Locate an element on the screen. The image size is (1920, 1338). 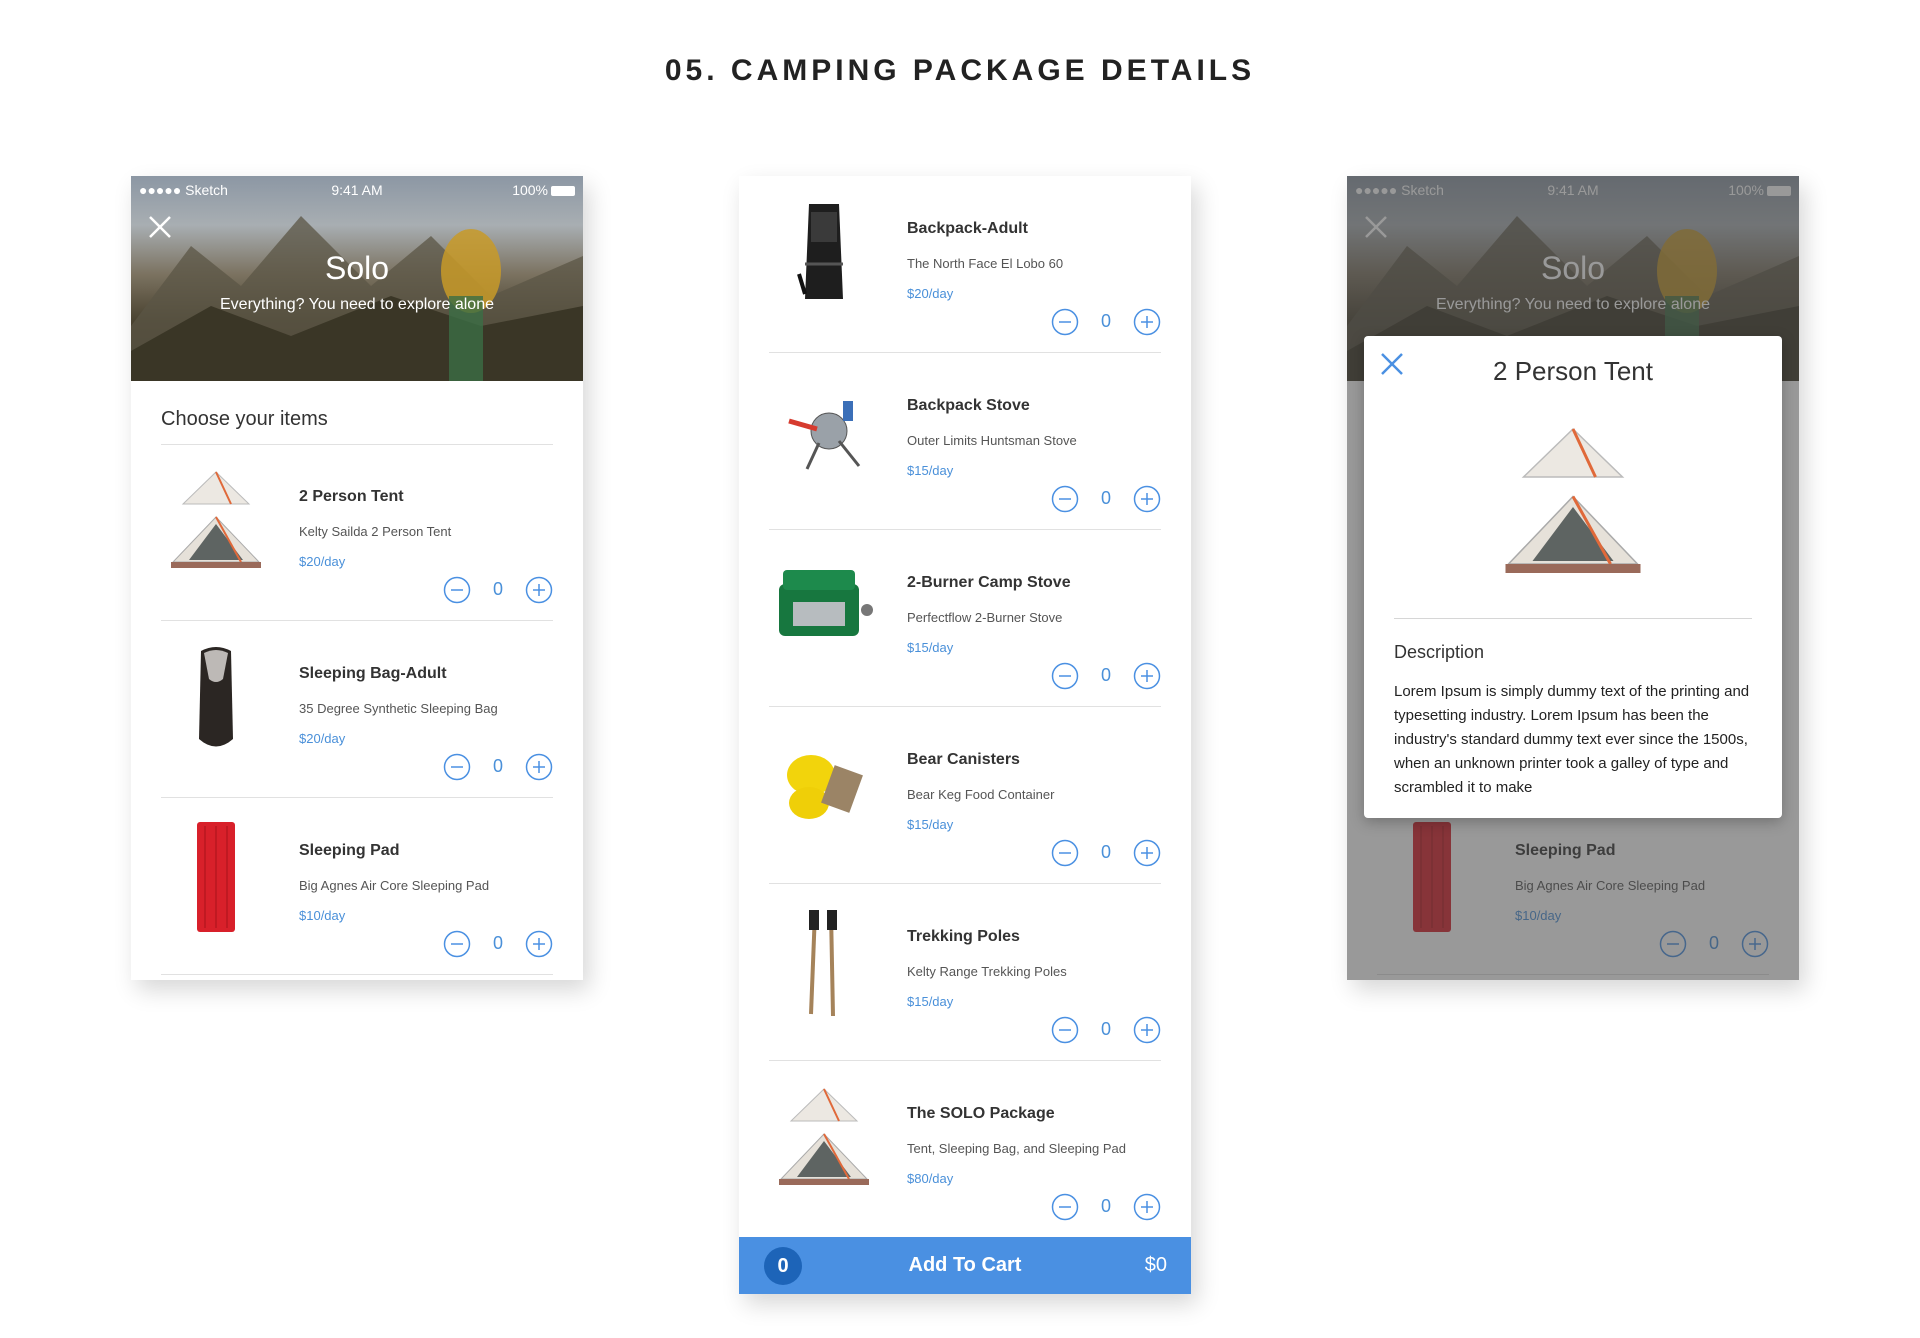
item-description: Tent, Sleeping Bag, and Sleeping Pad is located at coordinates (1017, 1148).